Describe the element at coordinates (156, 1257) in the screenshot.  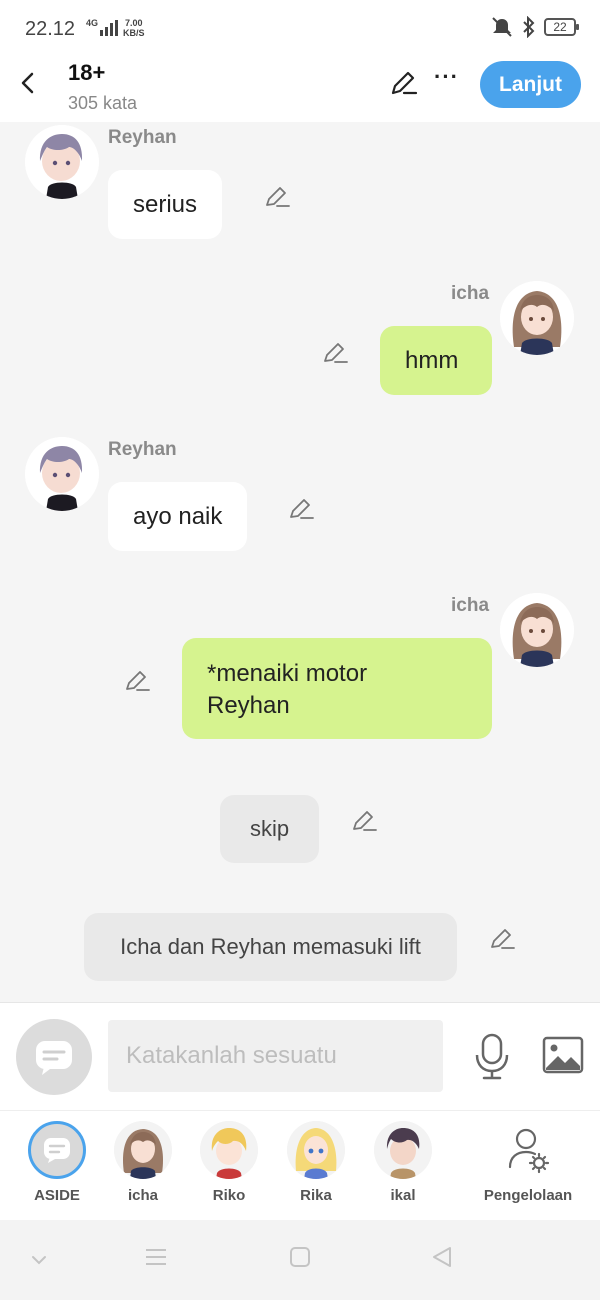
I see `menu-icon` at that location.